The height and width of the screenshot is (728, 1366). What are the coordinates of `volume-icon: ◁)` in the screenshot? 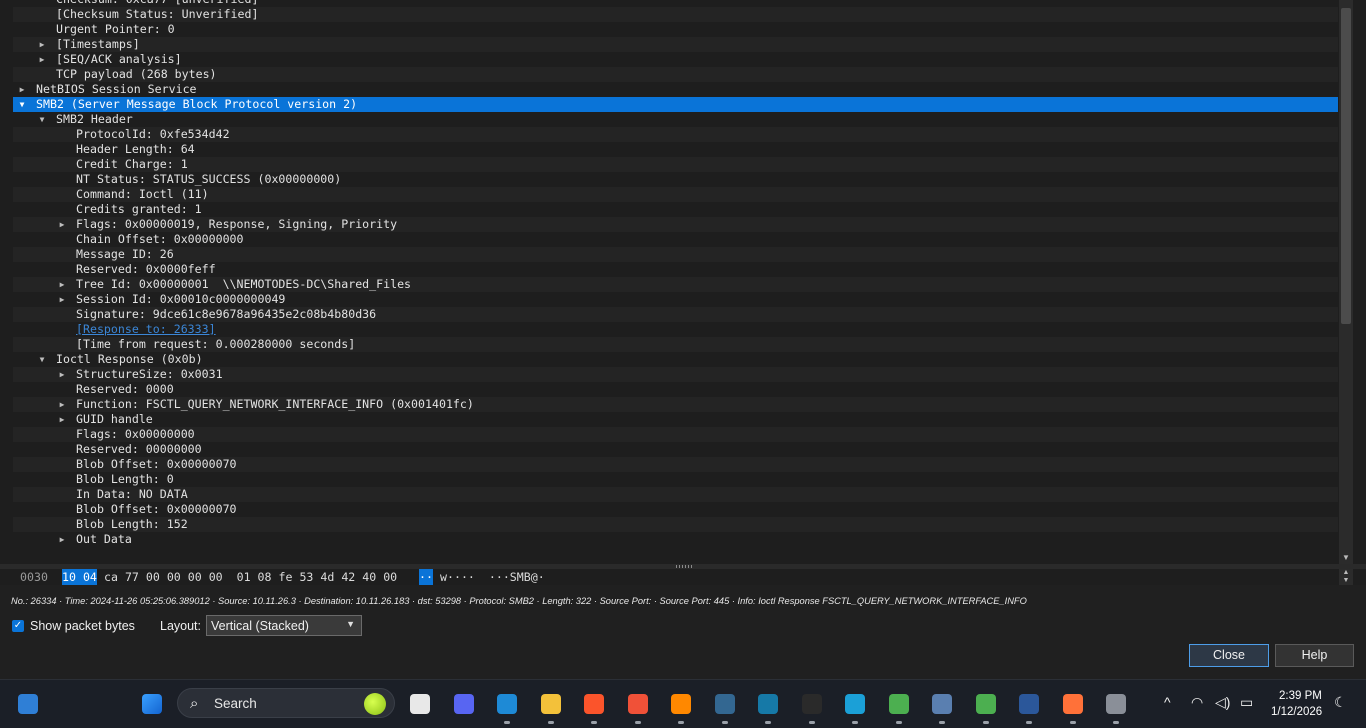 It's located at (1222, 702).